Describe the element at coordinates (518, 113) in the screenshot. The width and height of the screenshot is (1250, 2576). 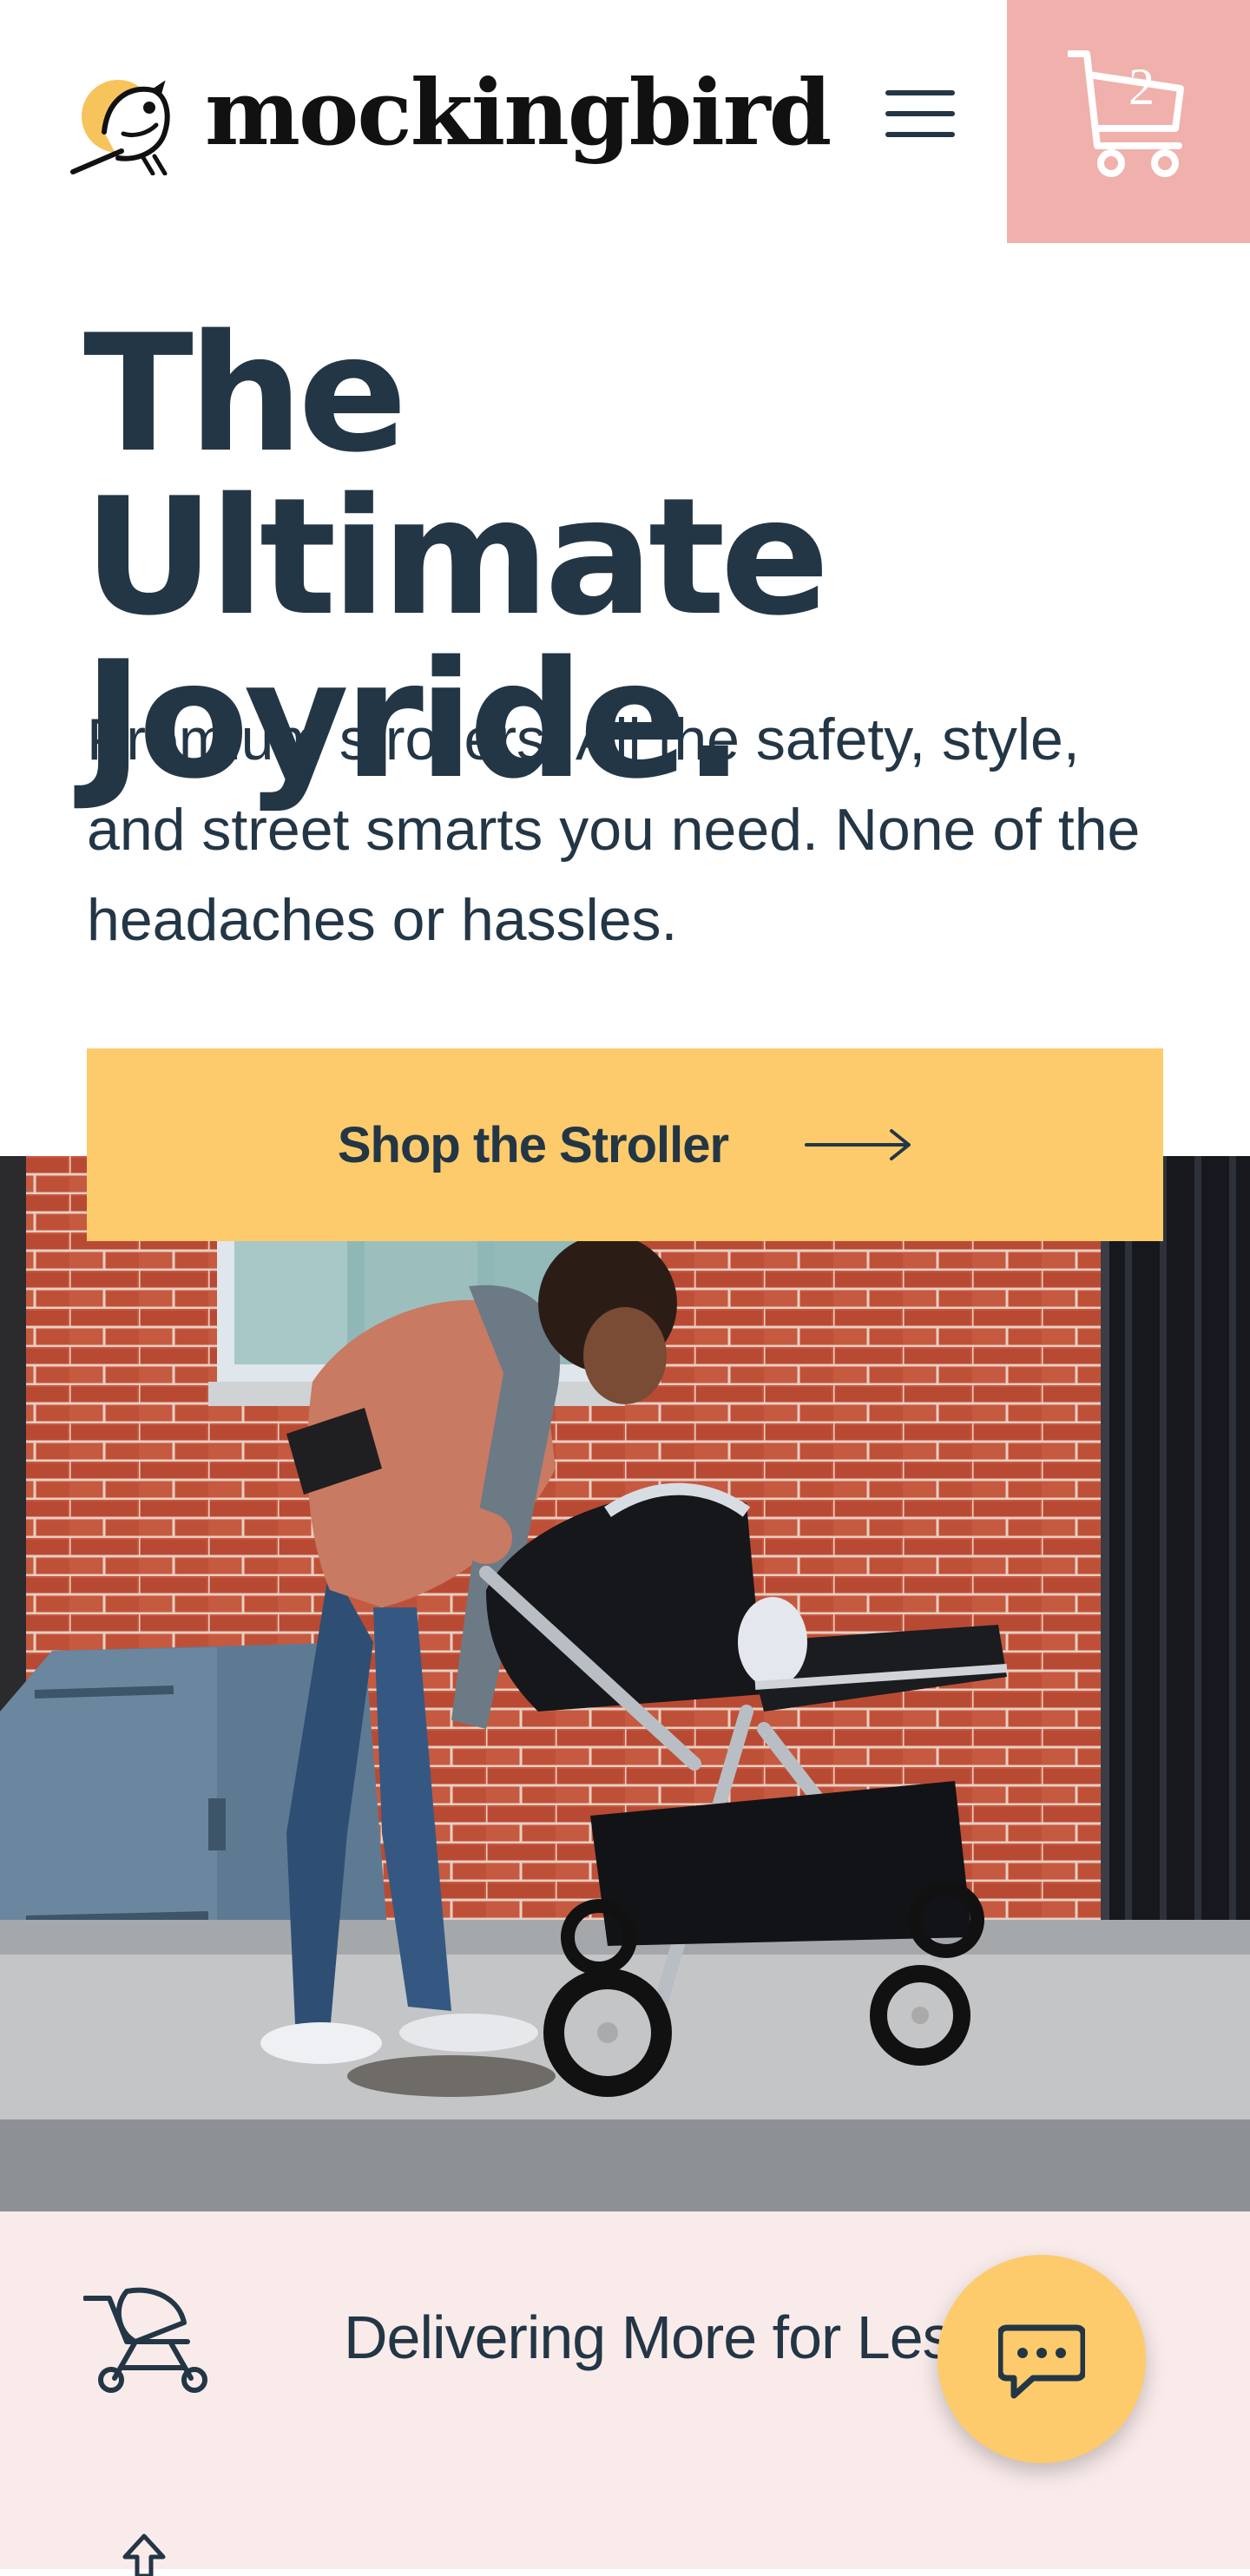
I see `brand-name: mockingbird` at that location.